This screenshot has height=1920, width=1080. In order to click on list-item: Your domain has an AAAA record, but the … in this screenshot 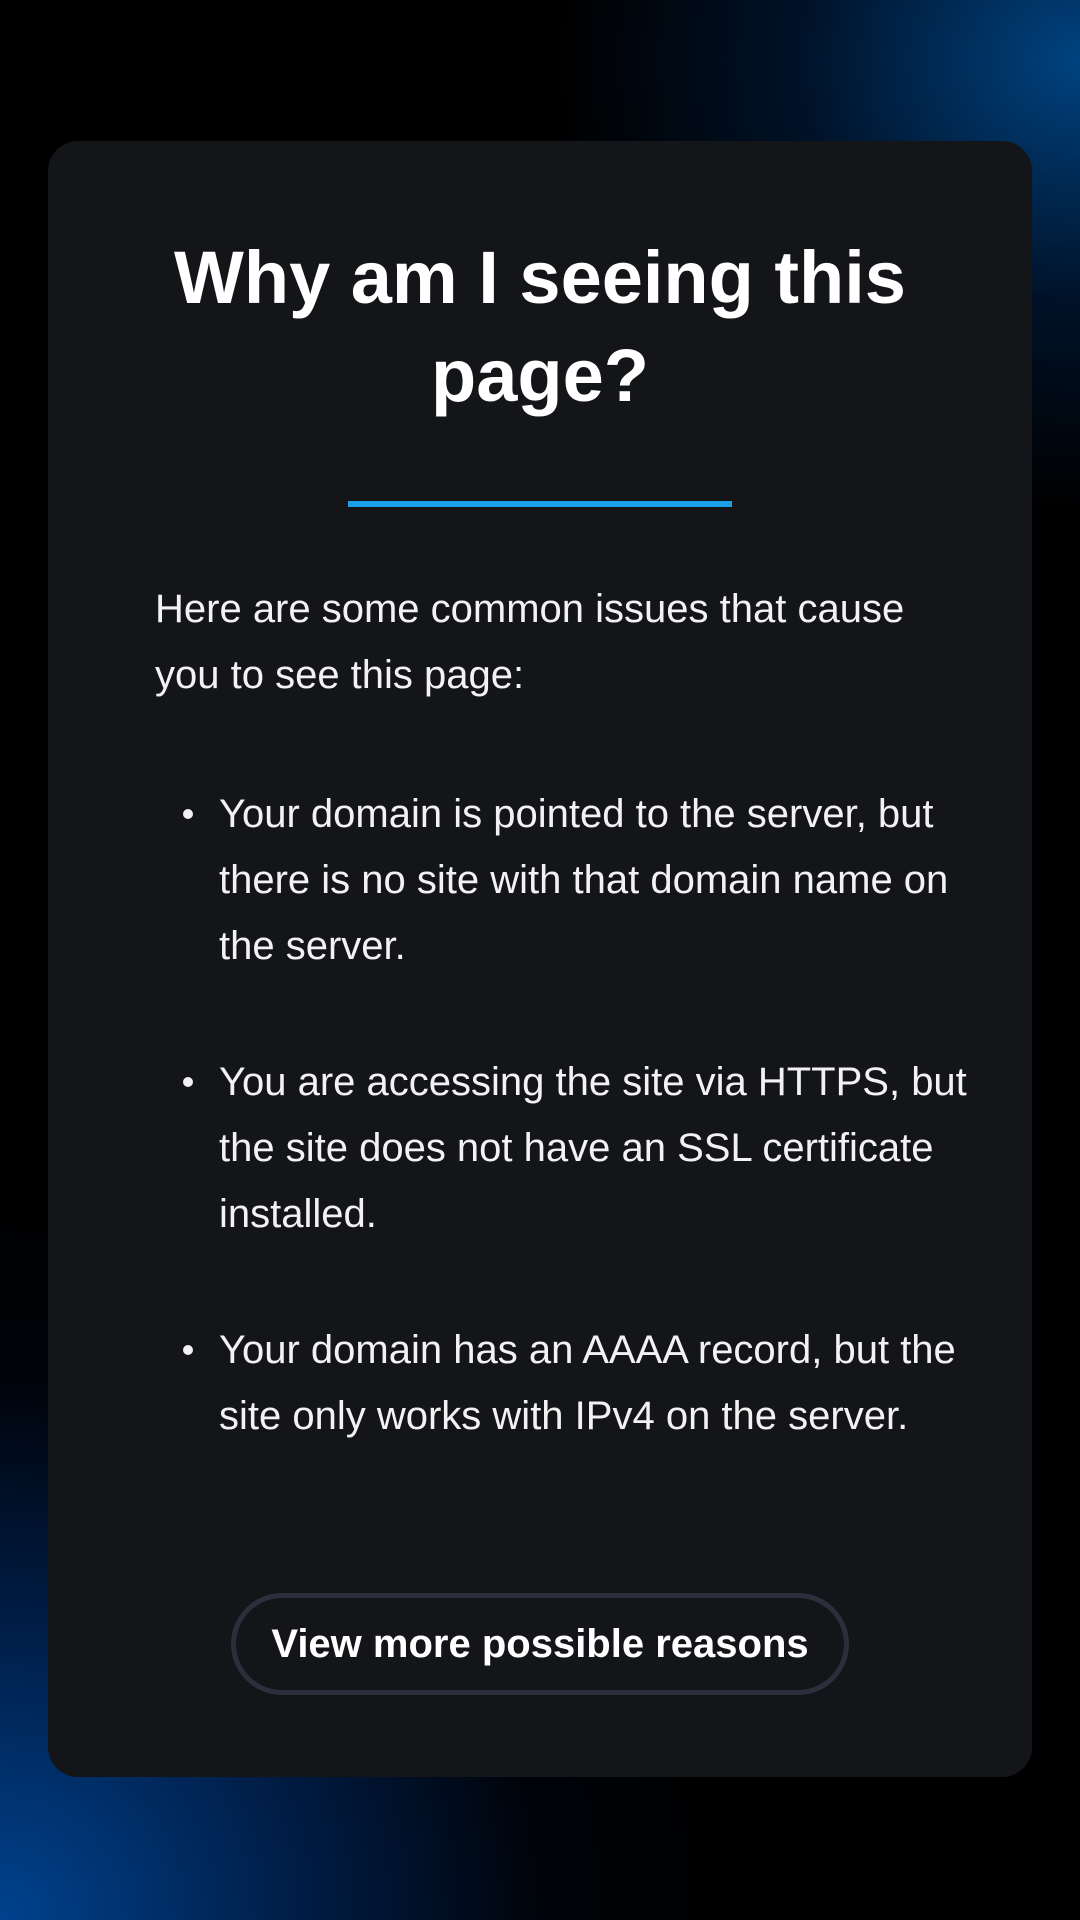, I will do `click(581, 1383)`.